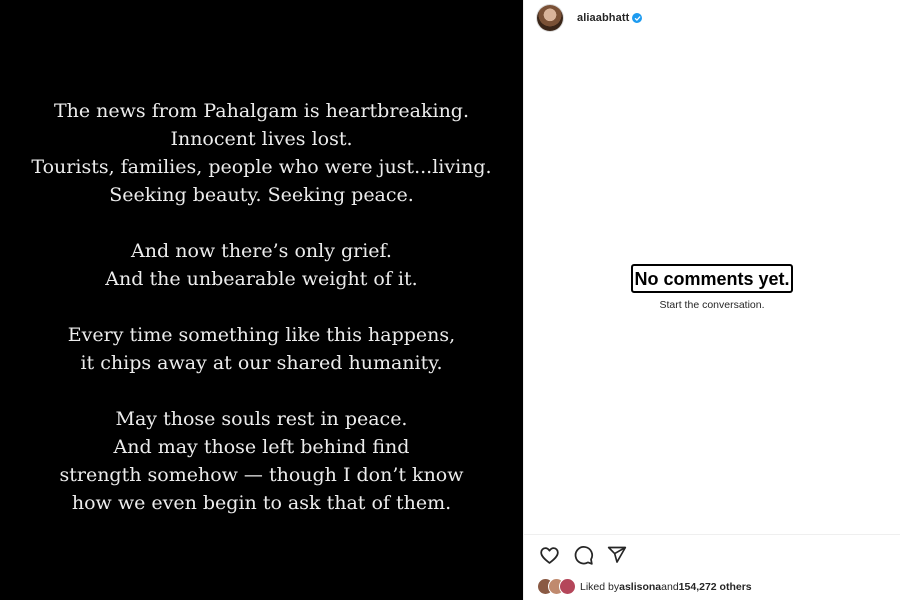 The width and height of the screenshot is (900, 600). What do you see at coordinates (712, 305) in the screenshot?
I see `empty-comments-subtitle: Start the conversation.` at bounding box center [712, 305].